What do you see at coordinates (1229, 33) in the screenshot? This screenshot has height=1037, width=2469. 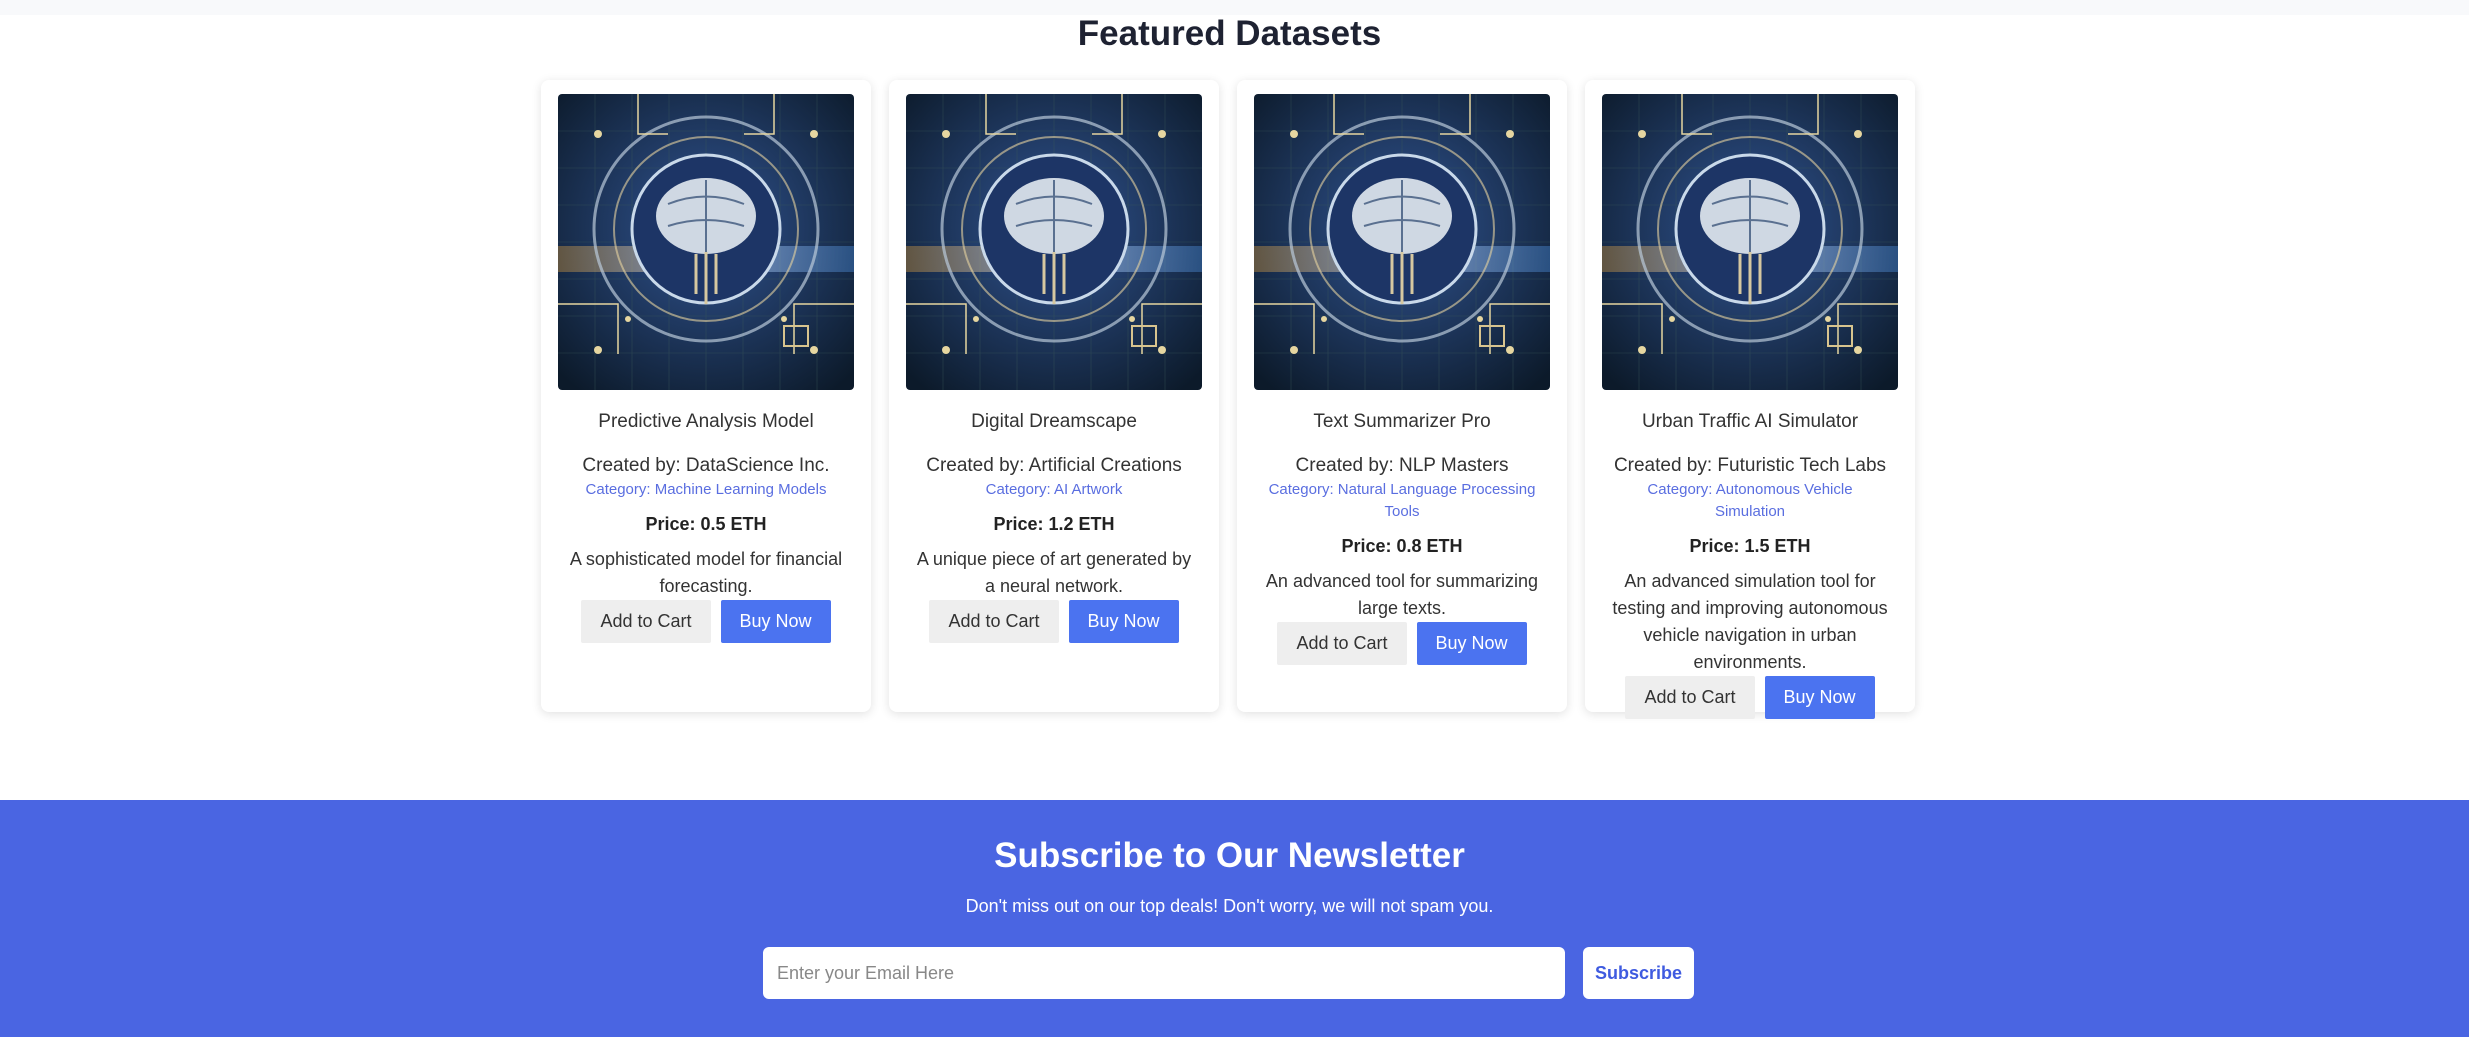 I see `section-title: Featured Datasets` at bounding box center [1229, 33].